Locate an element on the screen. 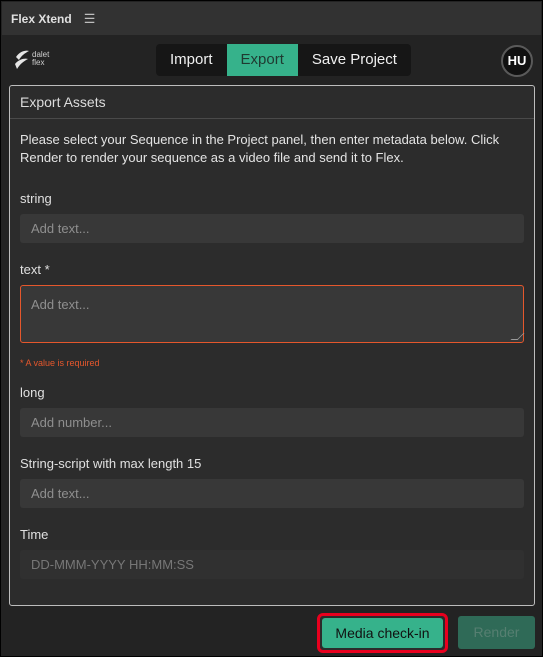 Image resolution: width=543 pixels, height=657 pixels. logo-text: dalet flex is located at coordinates (40, 59).